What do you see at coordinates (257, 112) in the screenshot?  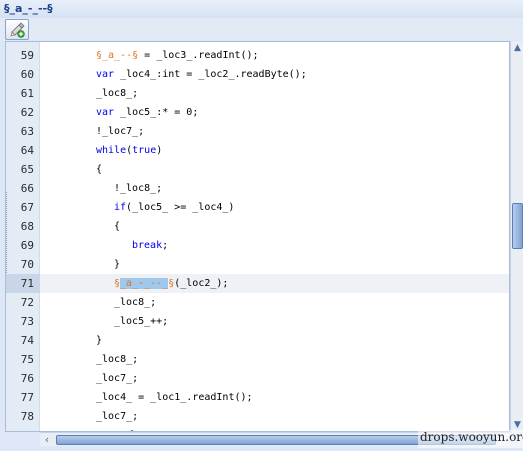 I see `code-line: 62 var _loc5_:* = 0;` at bounding box center [257, 112].